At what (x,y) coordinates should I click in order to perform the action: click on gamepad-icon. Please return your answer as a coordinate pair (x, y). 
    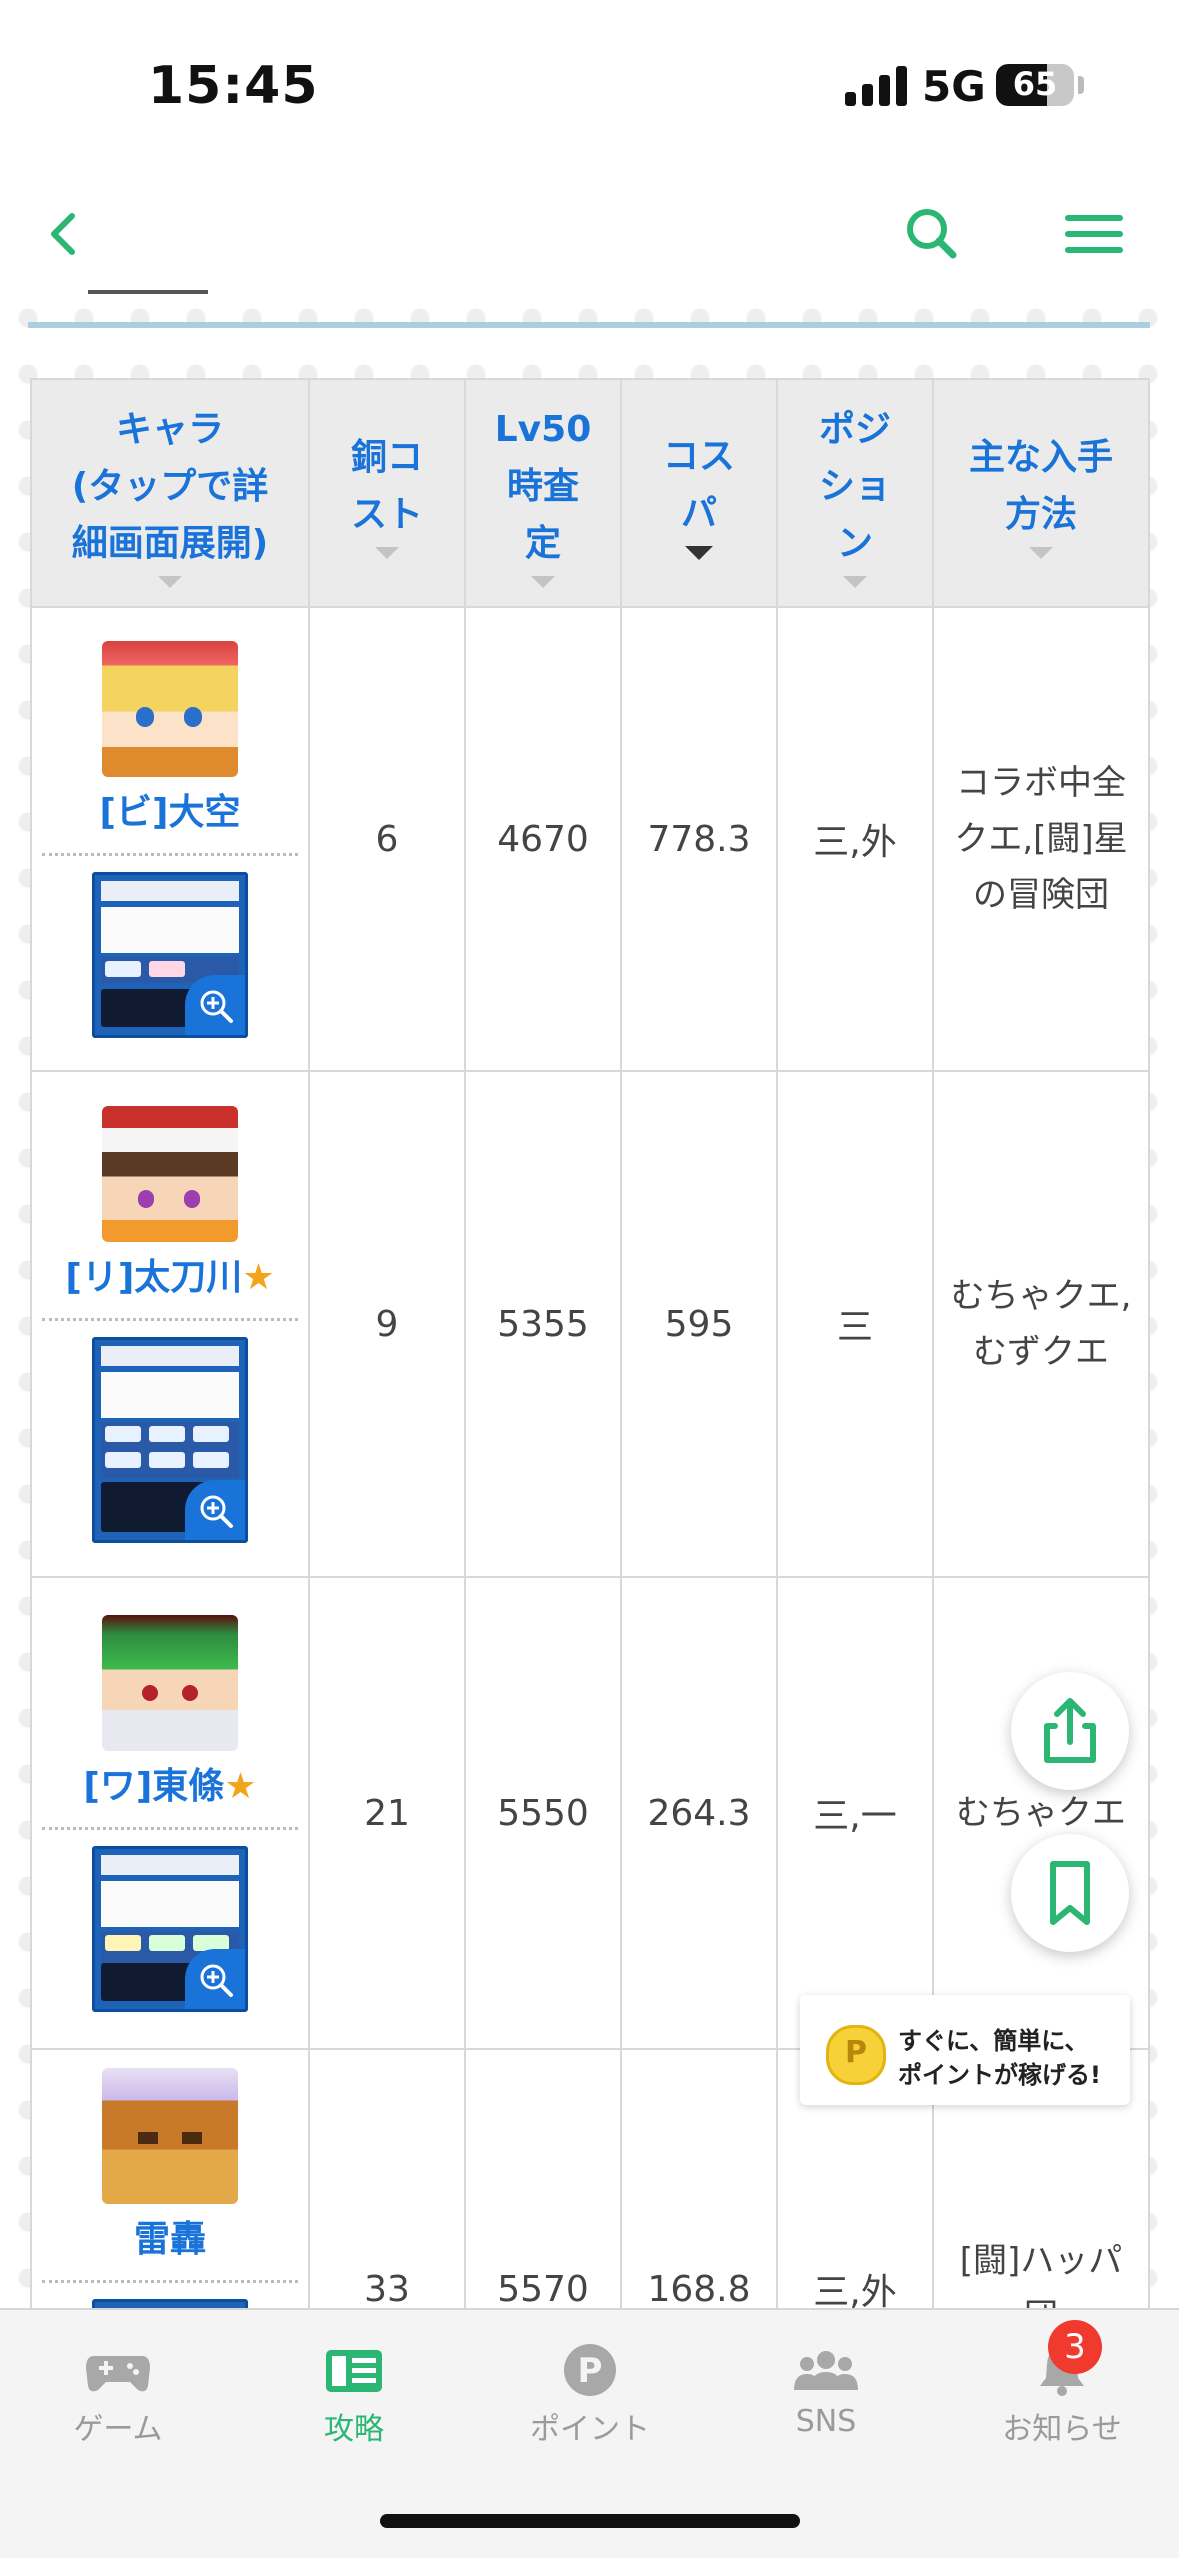
    Looking at the image, I should click on (118, 2374).